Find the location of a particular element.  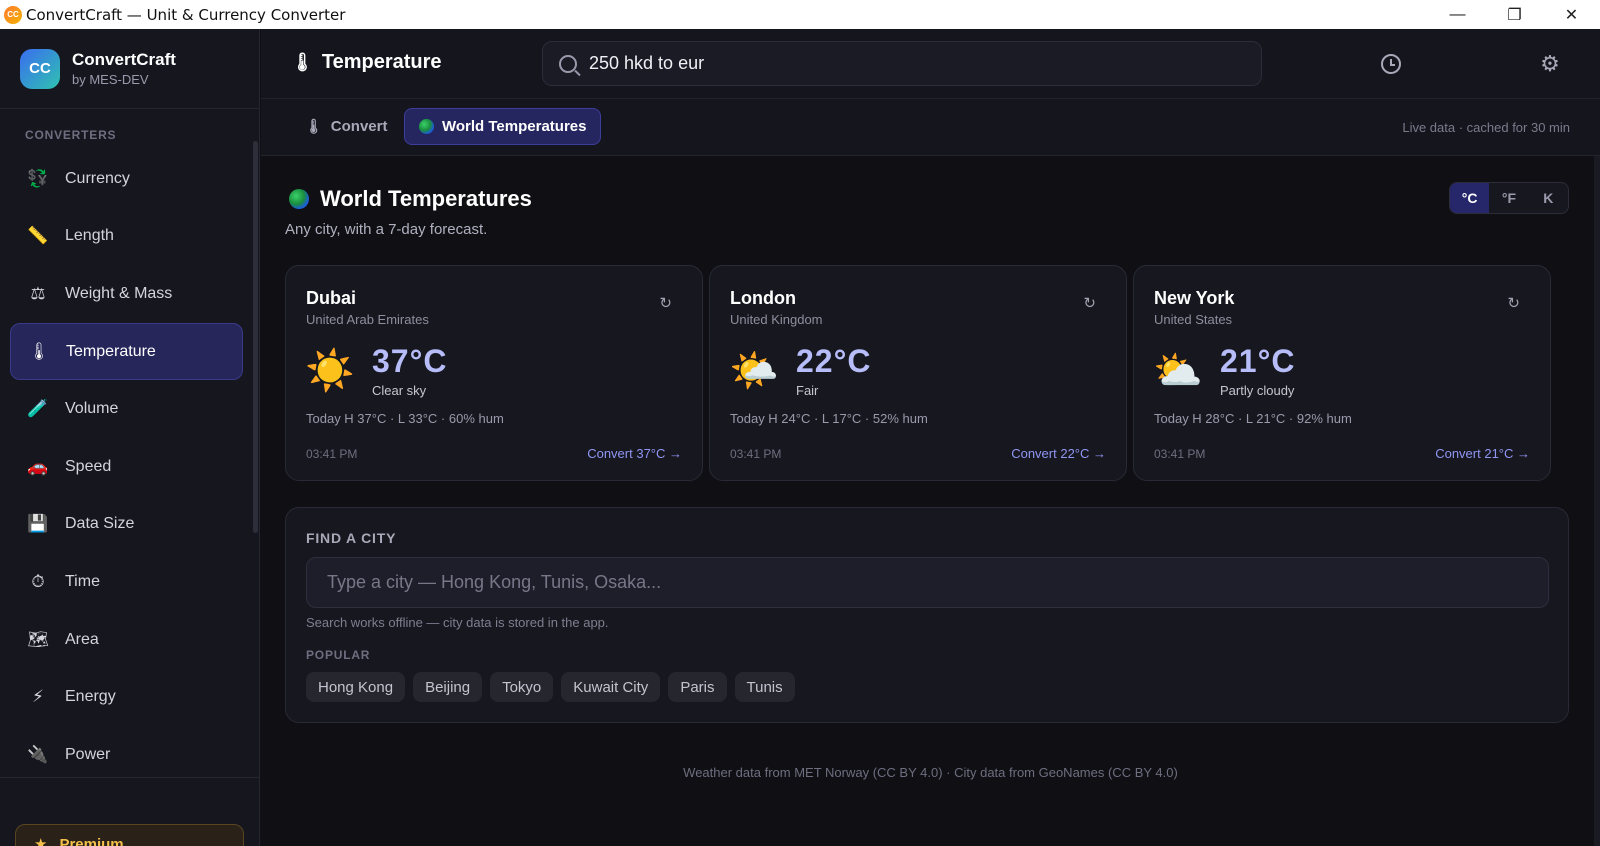

sidebar-item-data-size: 💾 Data Size is located at coordinates (126, 525).